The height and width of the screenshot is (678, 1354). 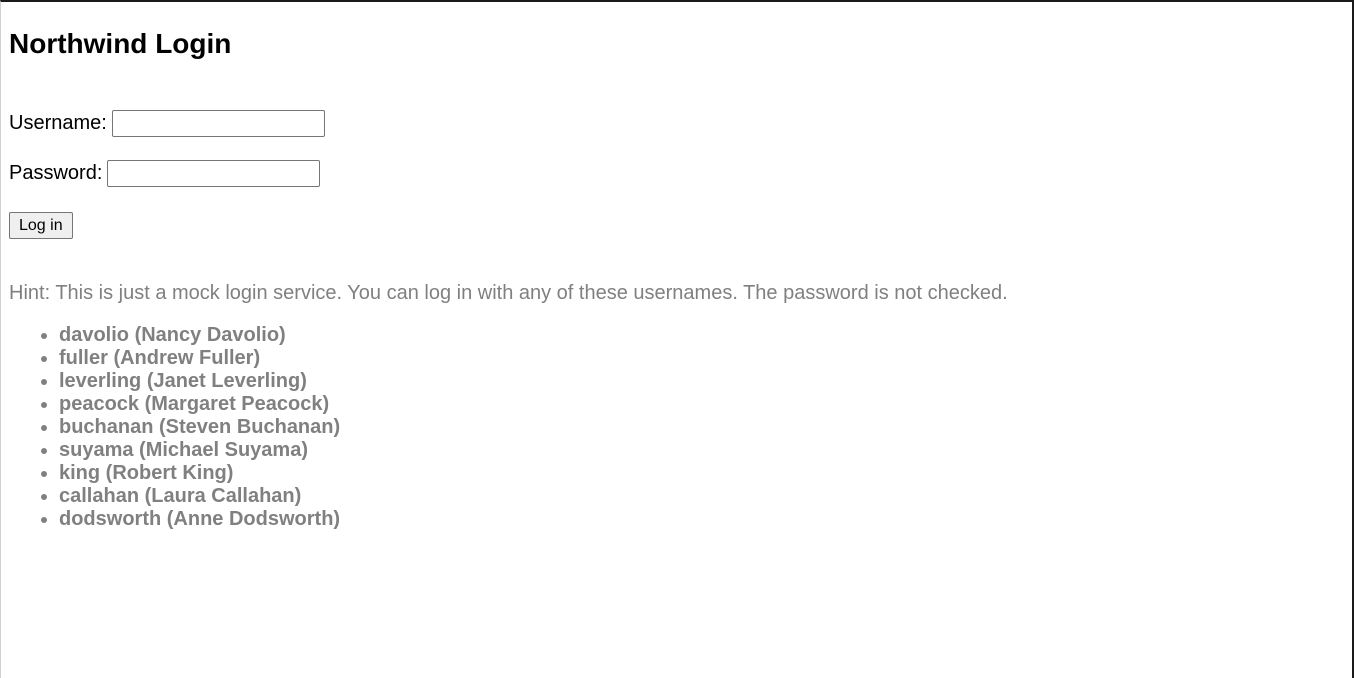 I want to click on list-item: callahan (Laura Callahan), so click(x=199, y=496).